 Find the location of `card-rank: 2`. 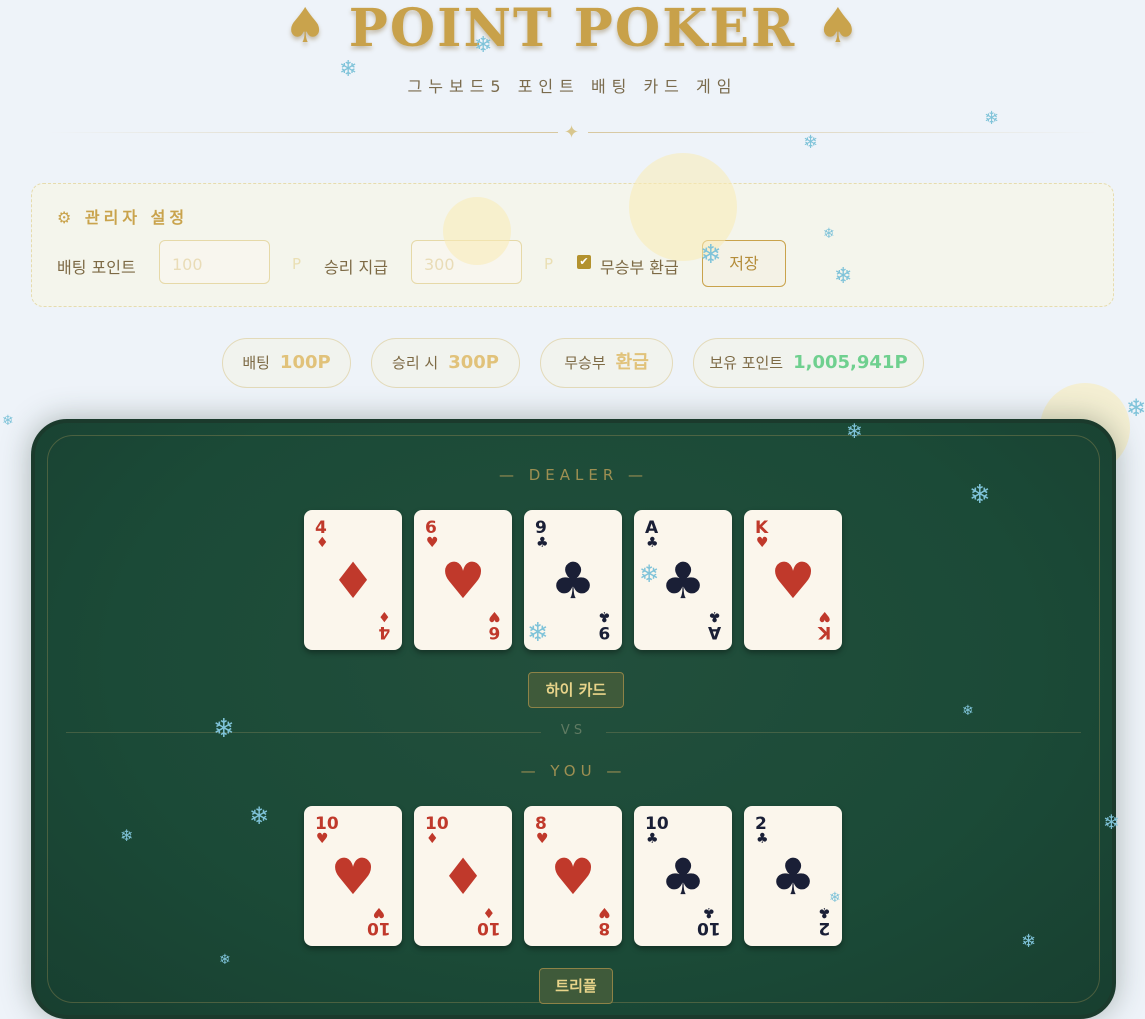

card-rank: 2 is located at coordinates (824, 928).